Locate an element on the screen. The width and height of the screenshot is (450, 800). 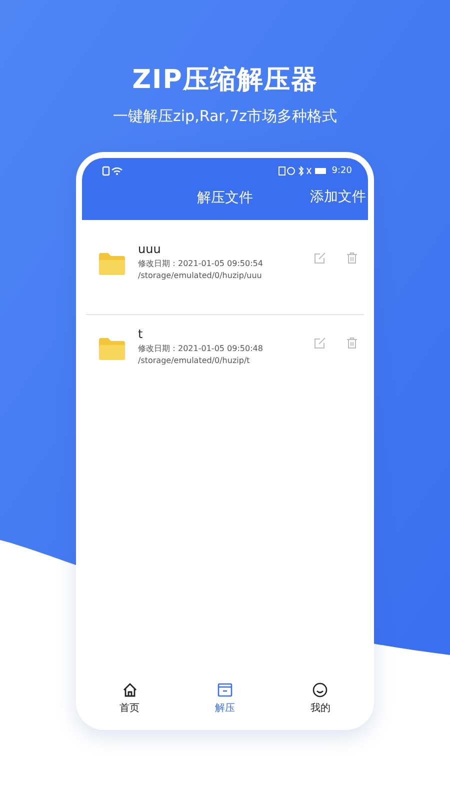
home-icon is located at coordinates (130, 690).